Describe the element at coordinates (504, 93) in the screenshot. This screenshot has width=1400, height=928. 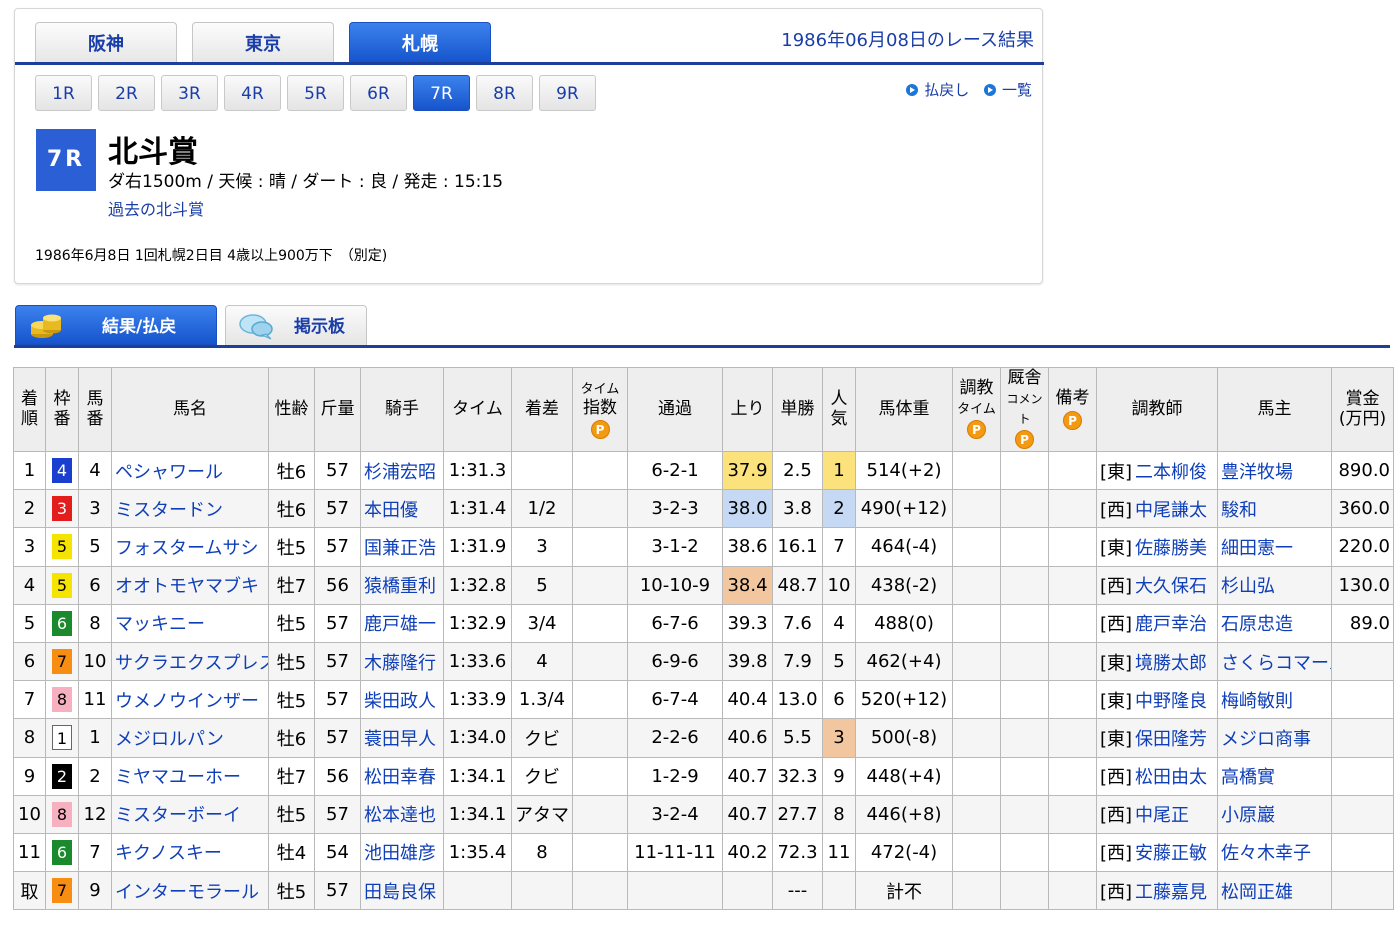
I see `tab-race-8r: 8R` at that location.